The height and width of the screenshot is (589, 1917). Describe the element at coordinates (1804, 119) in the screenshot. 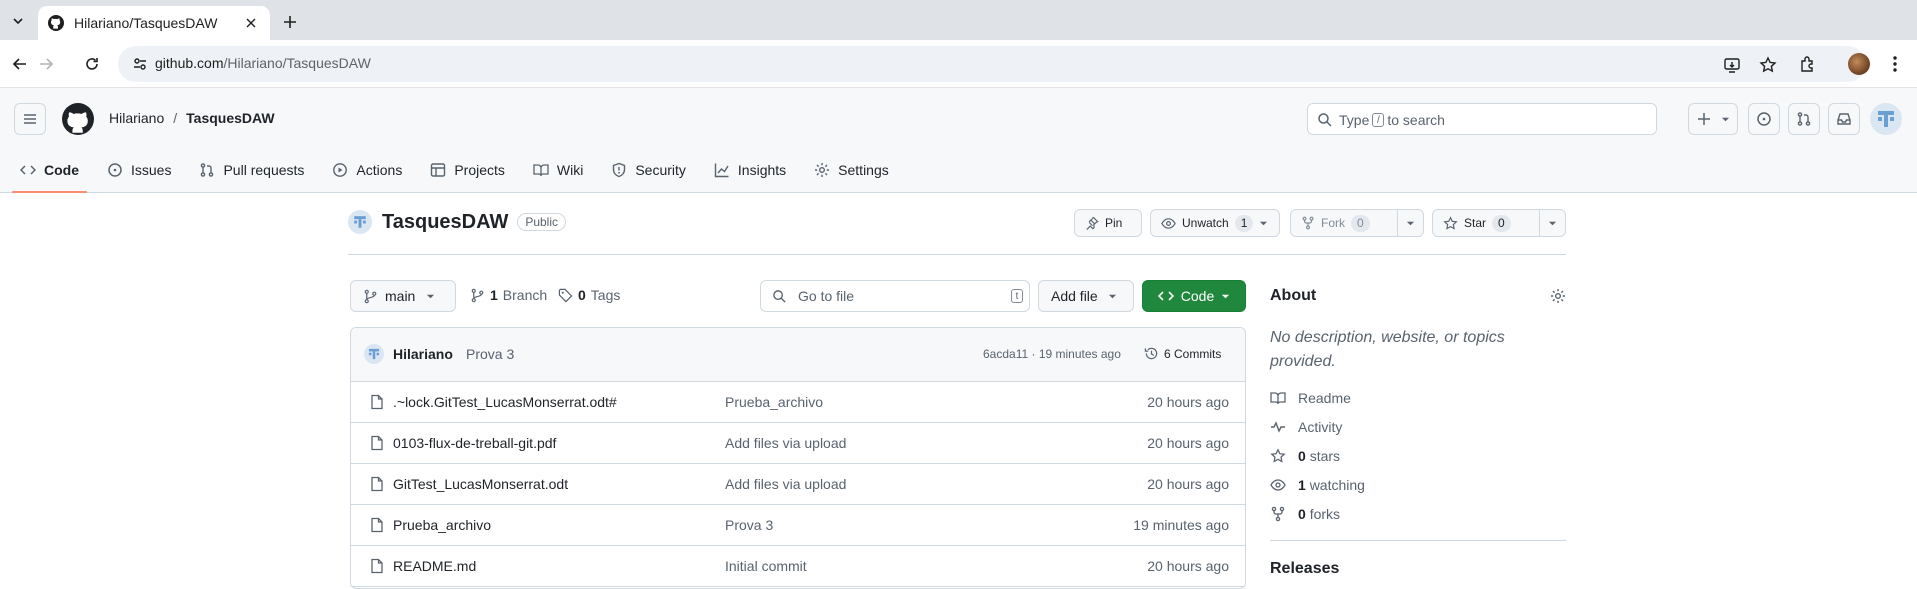

I see `pull-requests-button` at that location.